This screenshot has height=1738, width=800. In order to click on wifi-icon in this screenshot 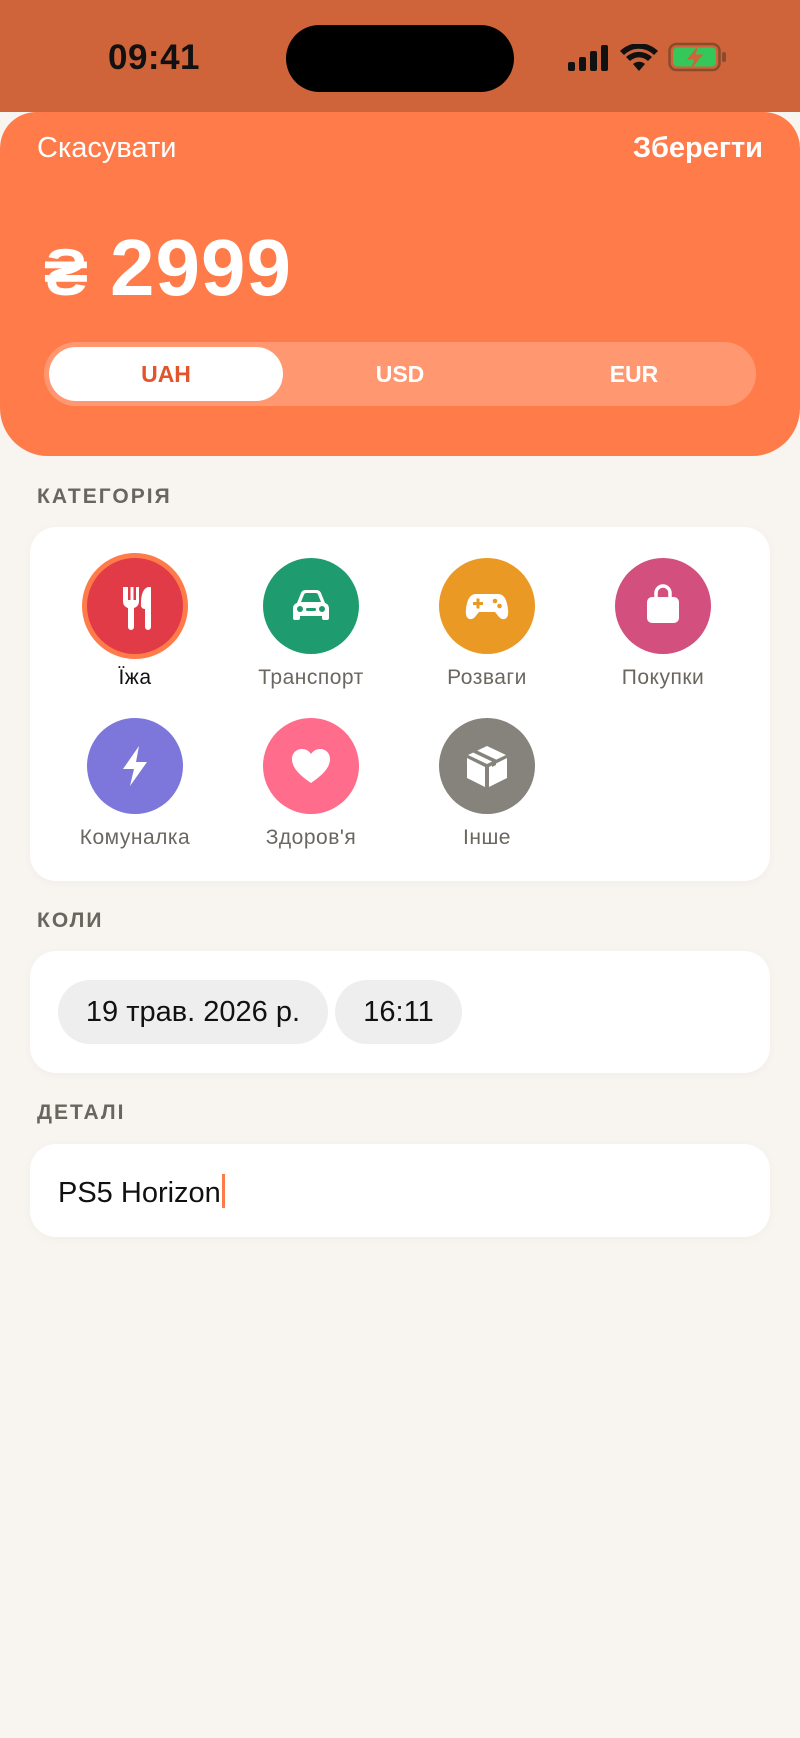, I will do `click(639, 57)`.